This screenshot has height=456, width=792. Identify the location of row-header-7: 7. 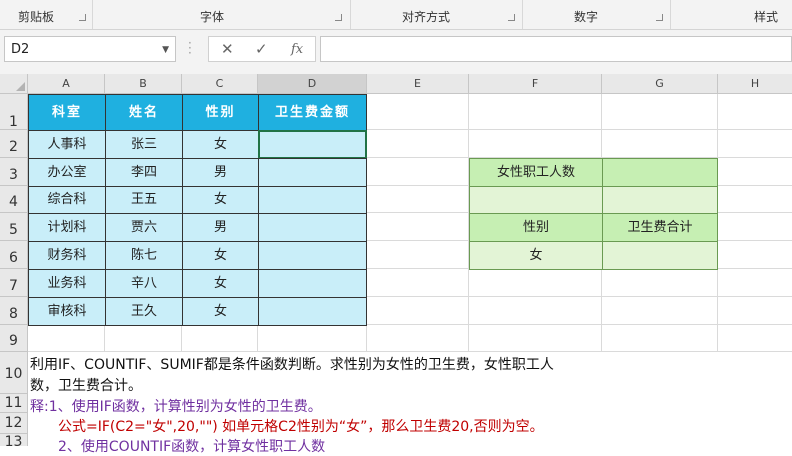
(14, 283).